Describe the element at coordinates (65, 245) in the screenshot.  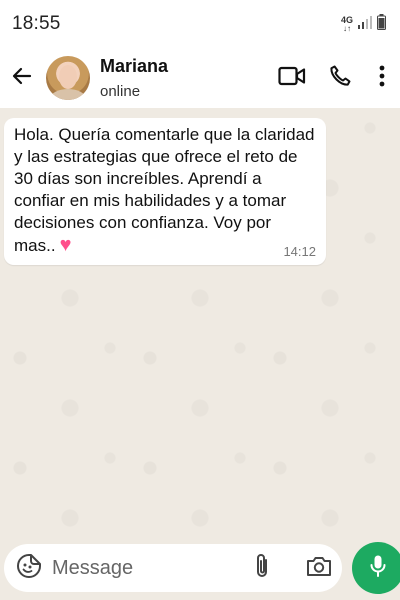
I see `heart-emoji-icon: ♥` at that location.